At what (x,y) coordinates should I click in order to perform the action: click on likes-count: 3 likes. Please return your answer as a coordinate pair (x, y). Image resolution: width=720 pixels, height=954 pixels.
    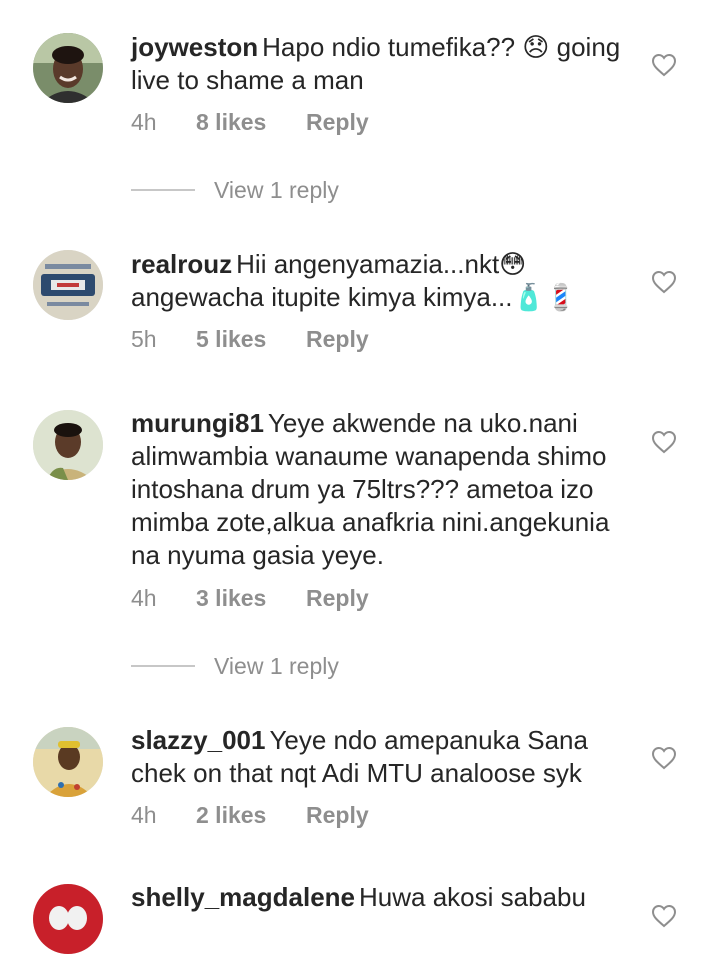
    Looking at the image, I should click on (231, 598).